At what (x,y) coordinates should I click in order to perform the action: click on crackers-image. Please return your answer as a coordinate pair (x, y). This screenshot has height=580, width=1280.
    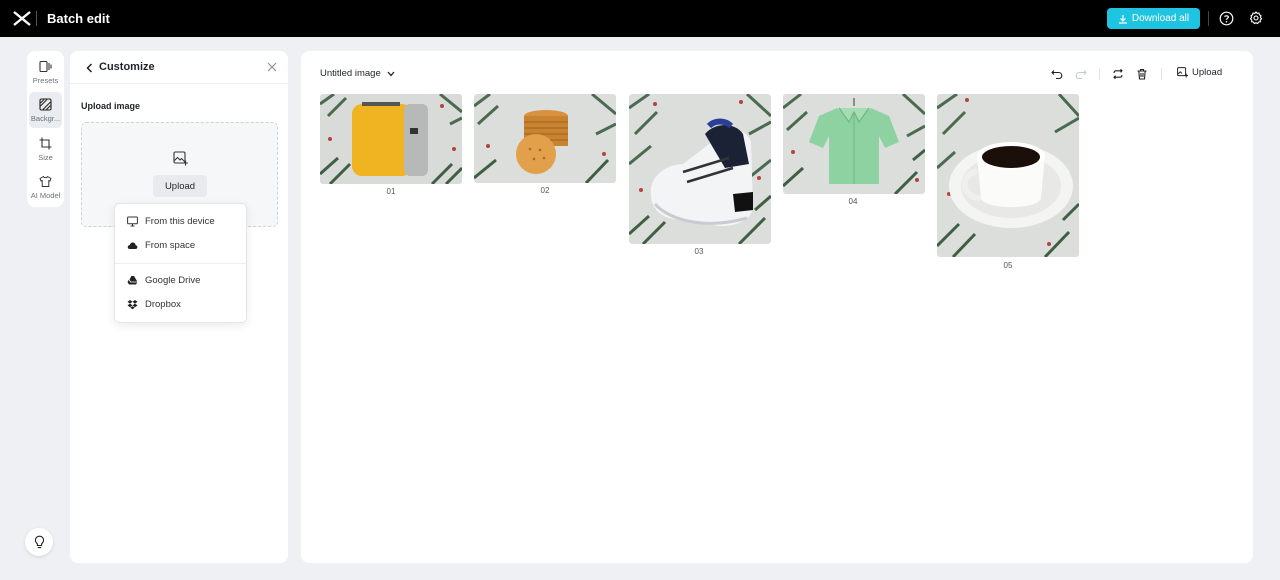
    Looking at the image, I should click on (545, 138).